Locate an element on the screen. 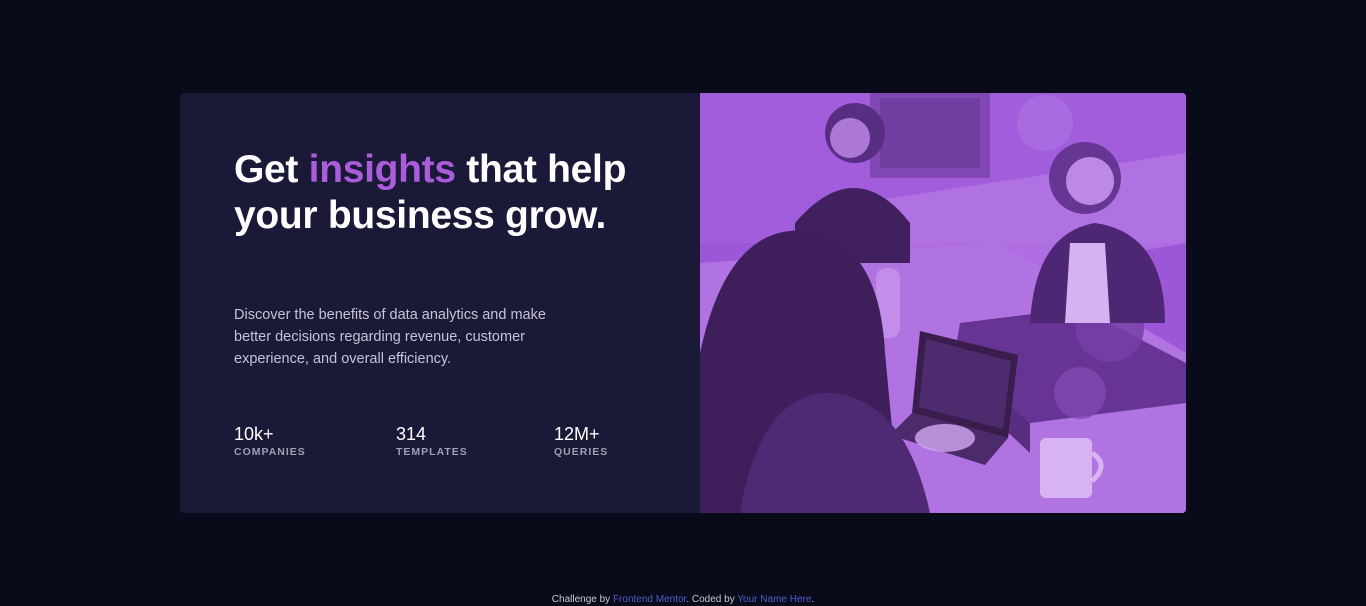  stat-label: QUERIES is located at coordinates (581, 452).